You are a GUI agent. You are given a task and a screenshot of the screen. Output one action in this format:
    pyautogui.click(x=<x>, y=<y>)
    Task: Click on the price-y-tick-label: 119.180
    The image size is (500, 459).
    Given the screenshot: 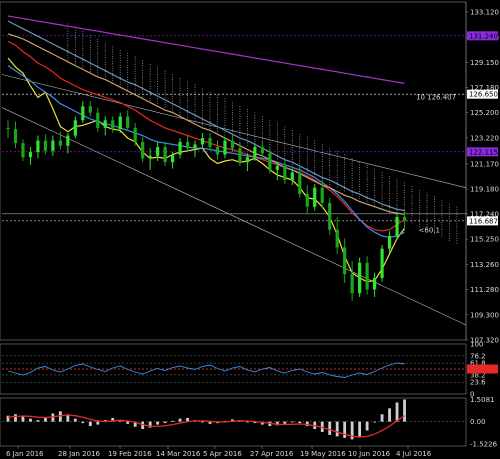 What is the action you would take?
    pyautogui.click(x=484, y=190)
    